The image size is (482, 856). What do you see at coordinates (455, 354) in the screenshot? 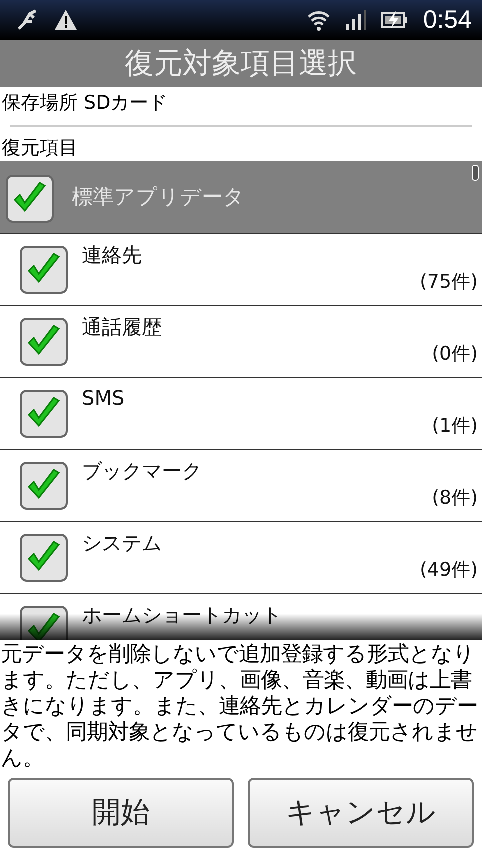
I see `item-count: (0件)` at bounding box center [455, 354].